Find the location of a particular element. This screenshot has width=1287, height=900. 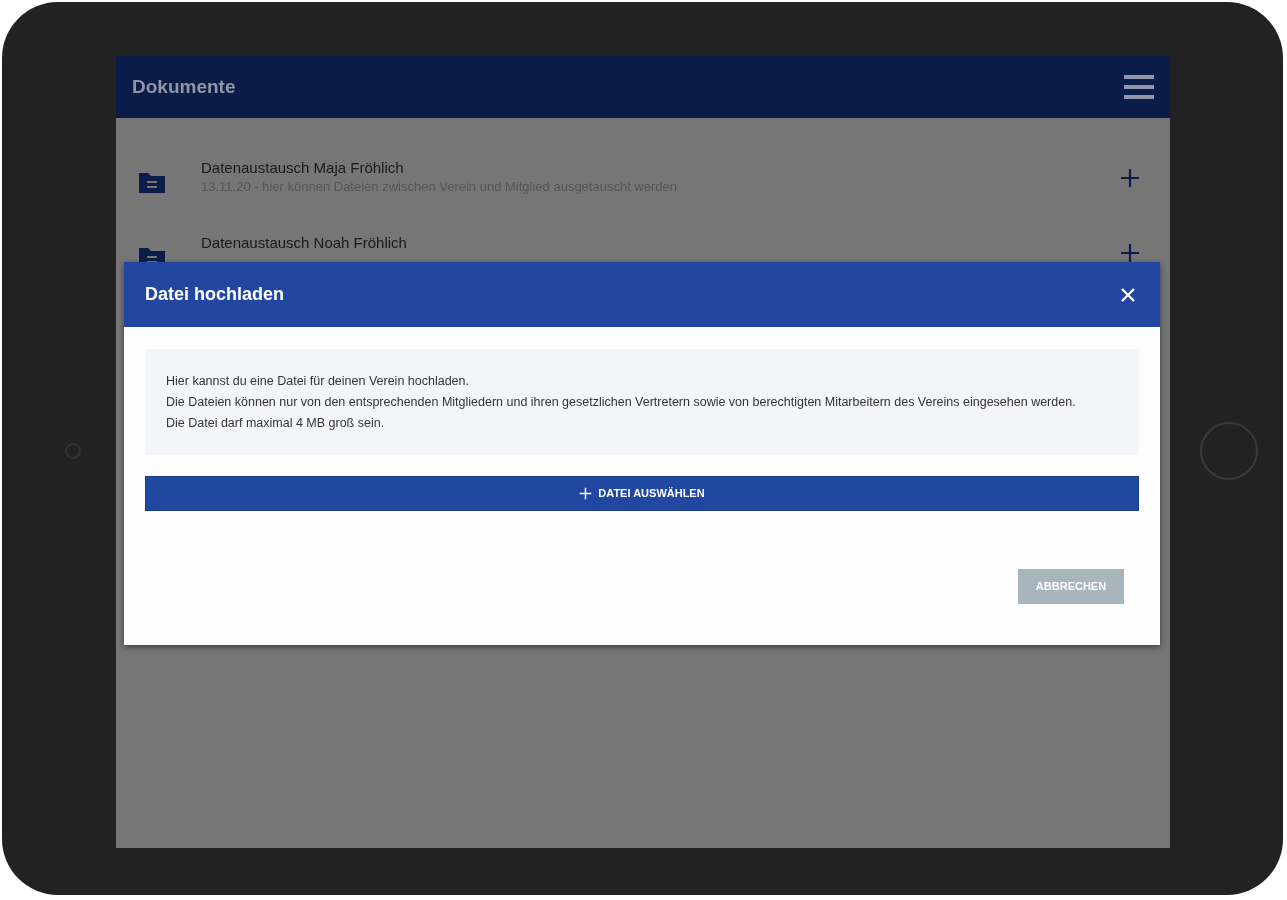

dialog-title: Datei hochladen is located at coordinates (215, 294).